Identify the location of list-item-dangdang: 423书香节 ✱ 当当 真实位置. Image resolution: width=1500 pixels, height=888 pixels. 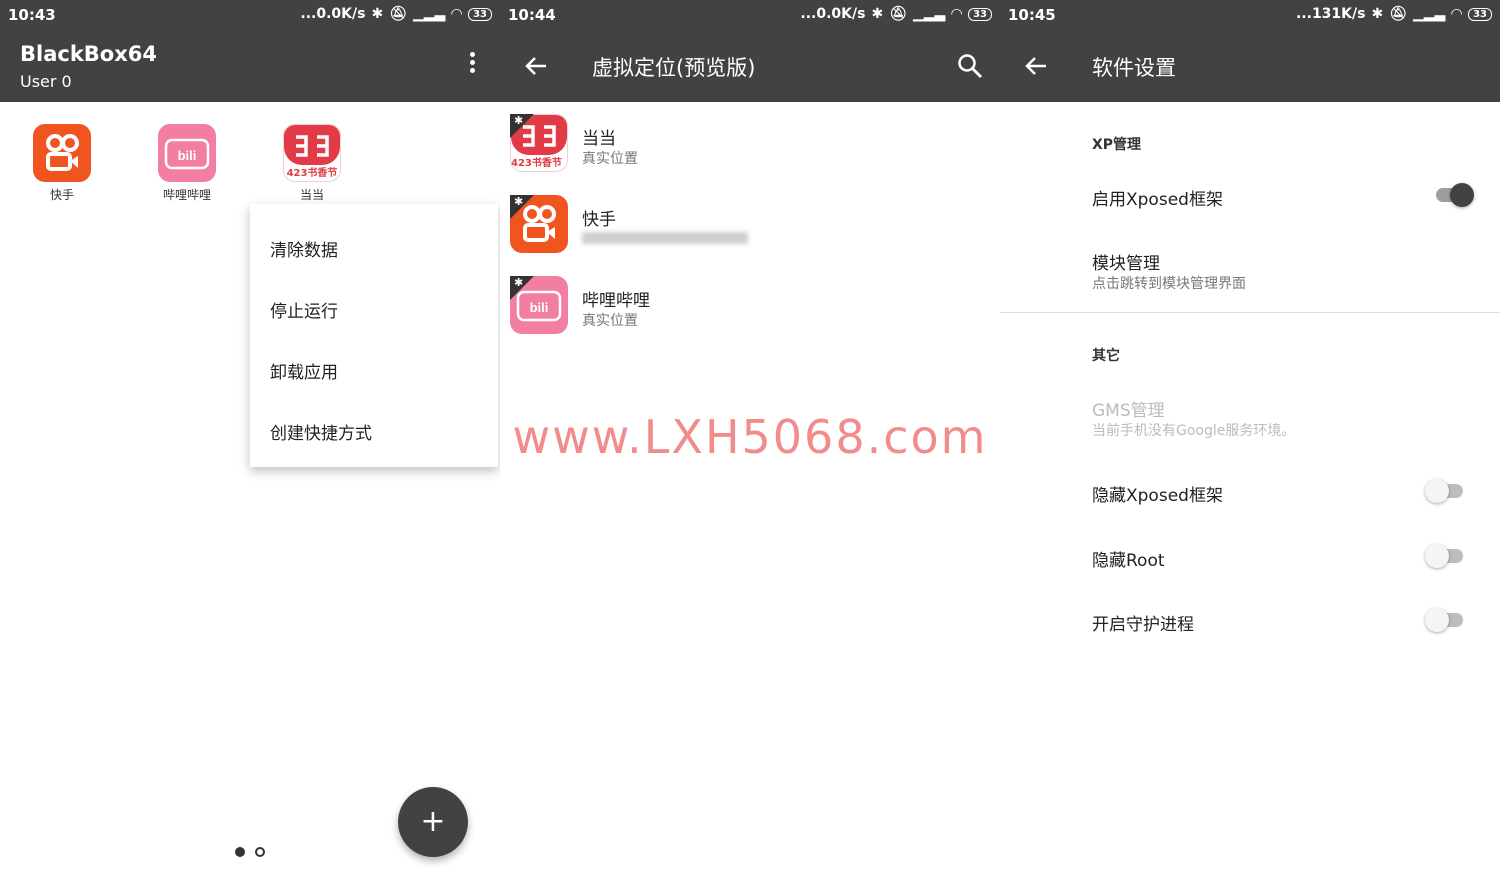
(750, 154).